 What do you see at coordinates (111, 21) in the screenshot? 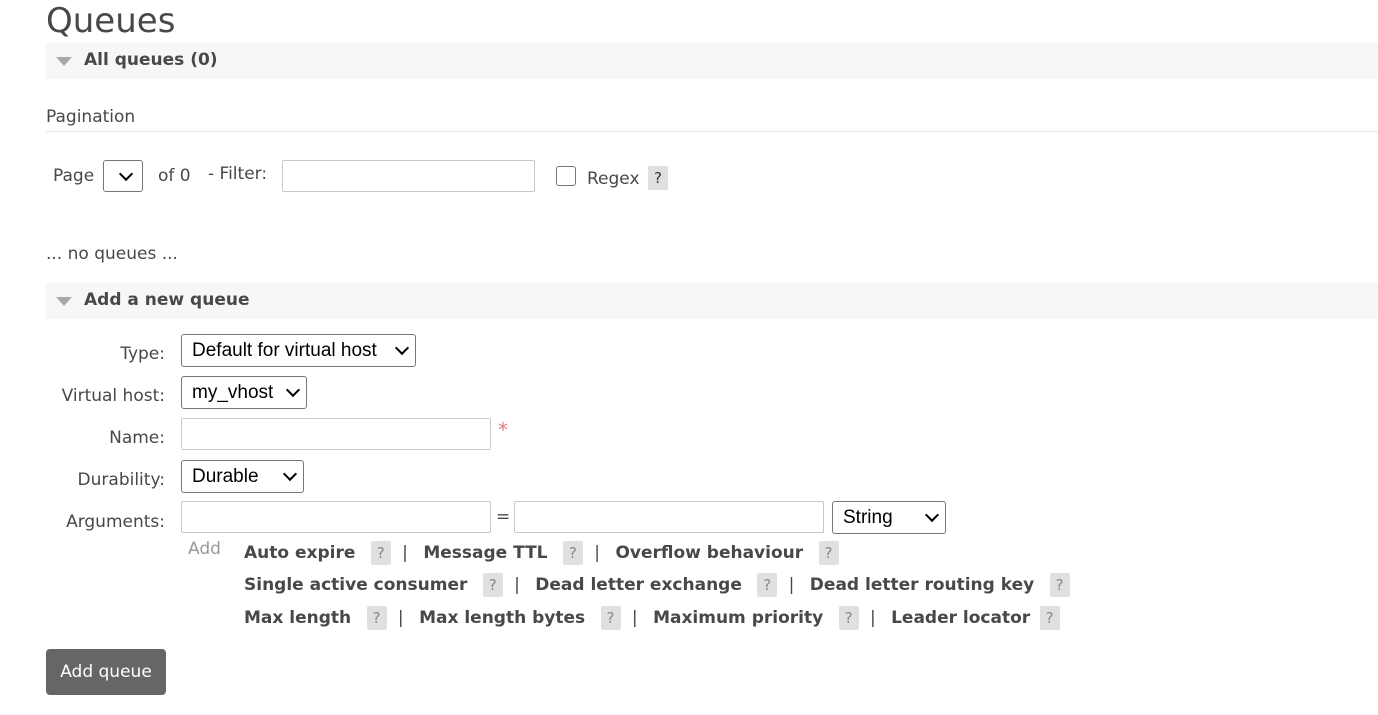
I see `page-title: Queues` at bounding box center [111, 21].